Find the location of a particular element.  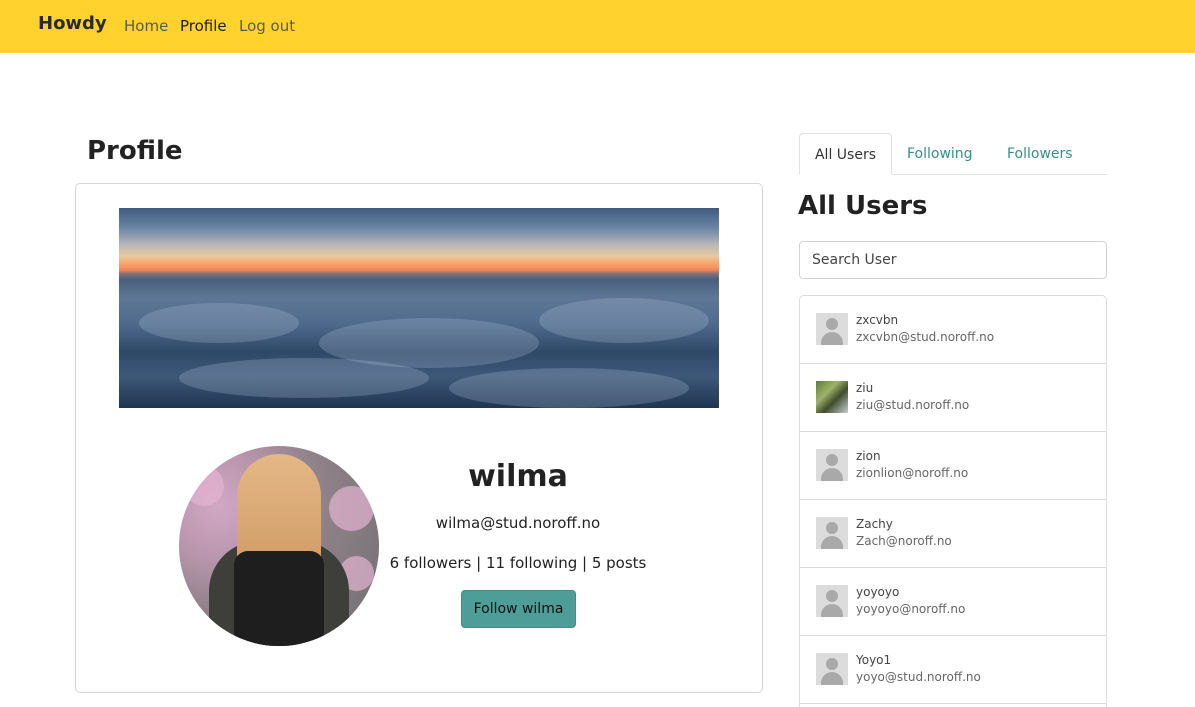

user-list-name: ziu is located at coordinates (865, 388).